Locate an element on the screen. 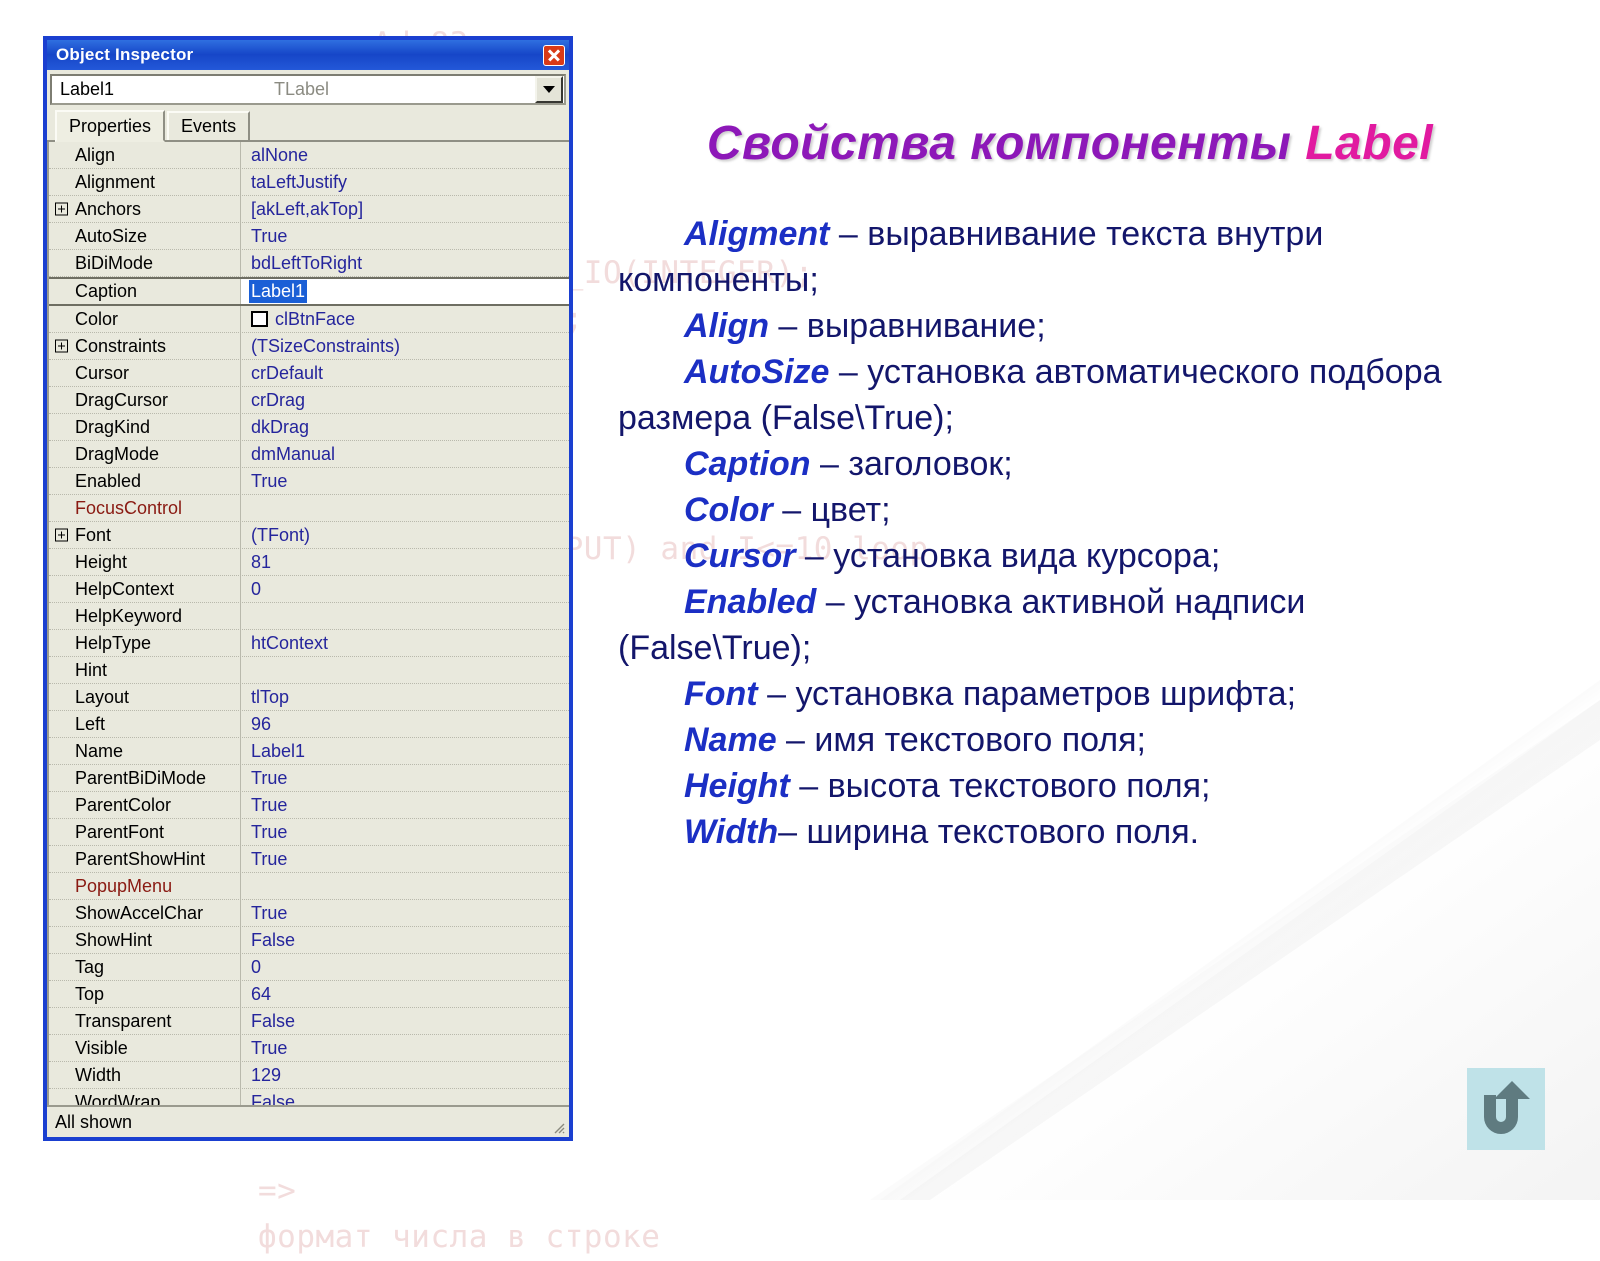 The image size is (1600, 1261). property-row: Transparent False is located at coordinates (309, 1021).